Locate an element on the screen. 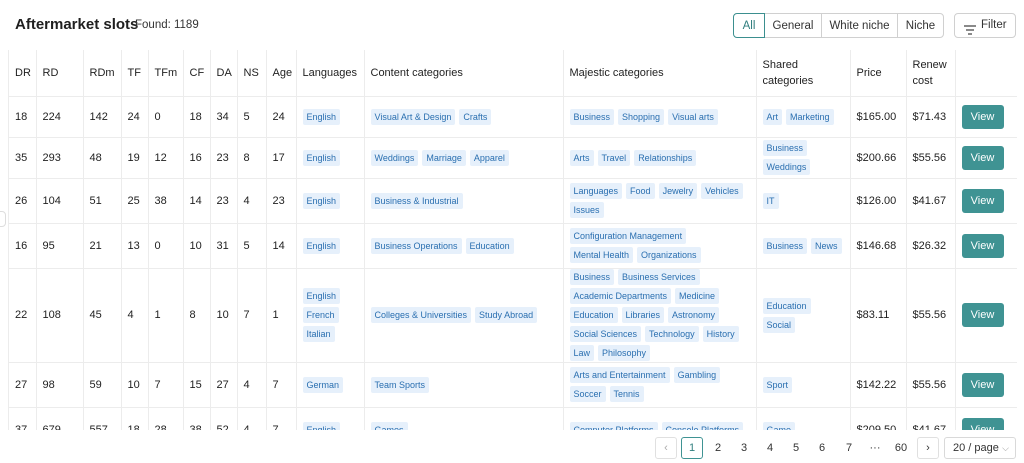 Image resolution: width=1024 pixels, height=463 pixels. cell-price: $146.68 is located at coordinates (878, 246).